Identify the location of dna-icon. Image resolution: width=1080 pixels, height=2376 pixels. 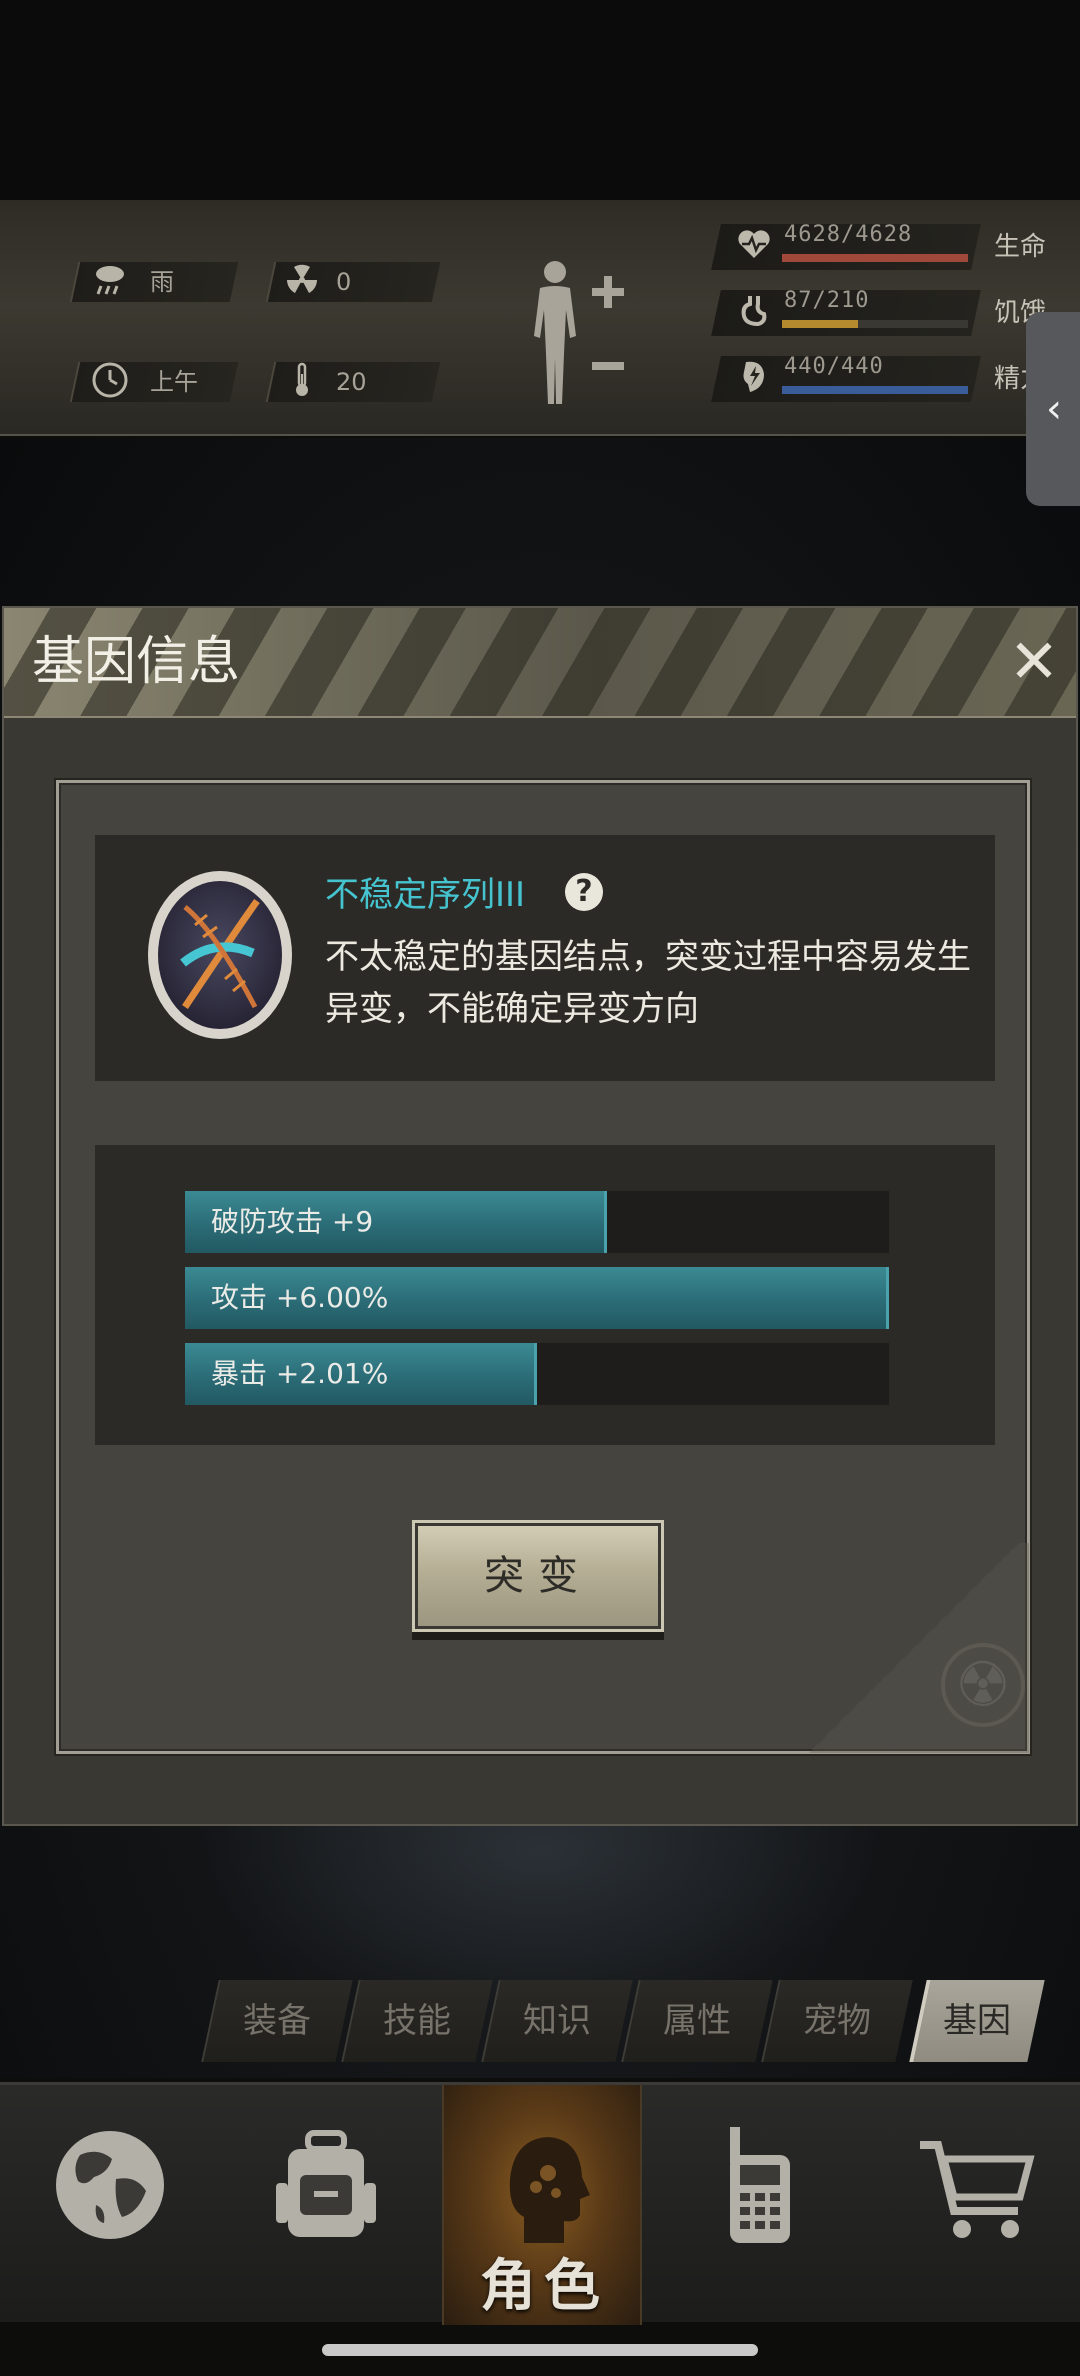
(220, 955).